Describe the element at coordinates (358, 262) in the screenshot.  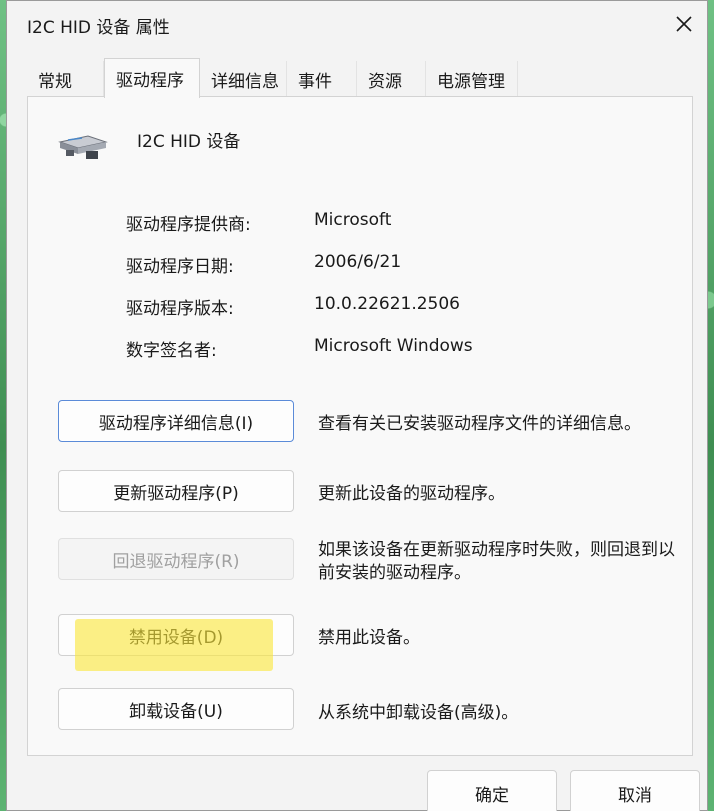
I see `driver-date-value: 2006/6/21` at that location.